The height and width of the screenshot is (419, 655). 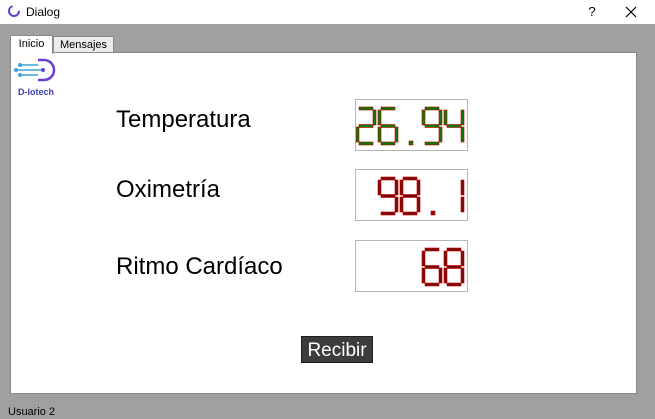 I want to click on title-bar: Dialog ?, so click(x=327, y=12).